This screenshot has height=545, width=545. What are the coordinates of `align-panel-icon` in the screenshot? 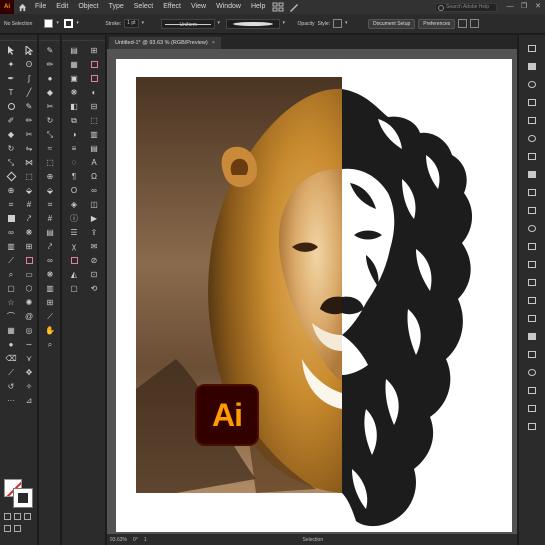 It's located at (531, 246).